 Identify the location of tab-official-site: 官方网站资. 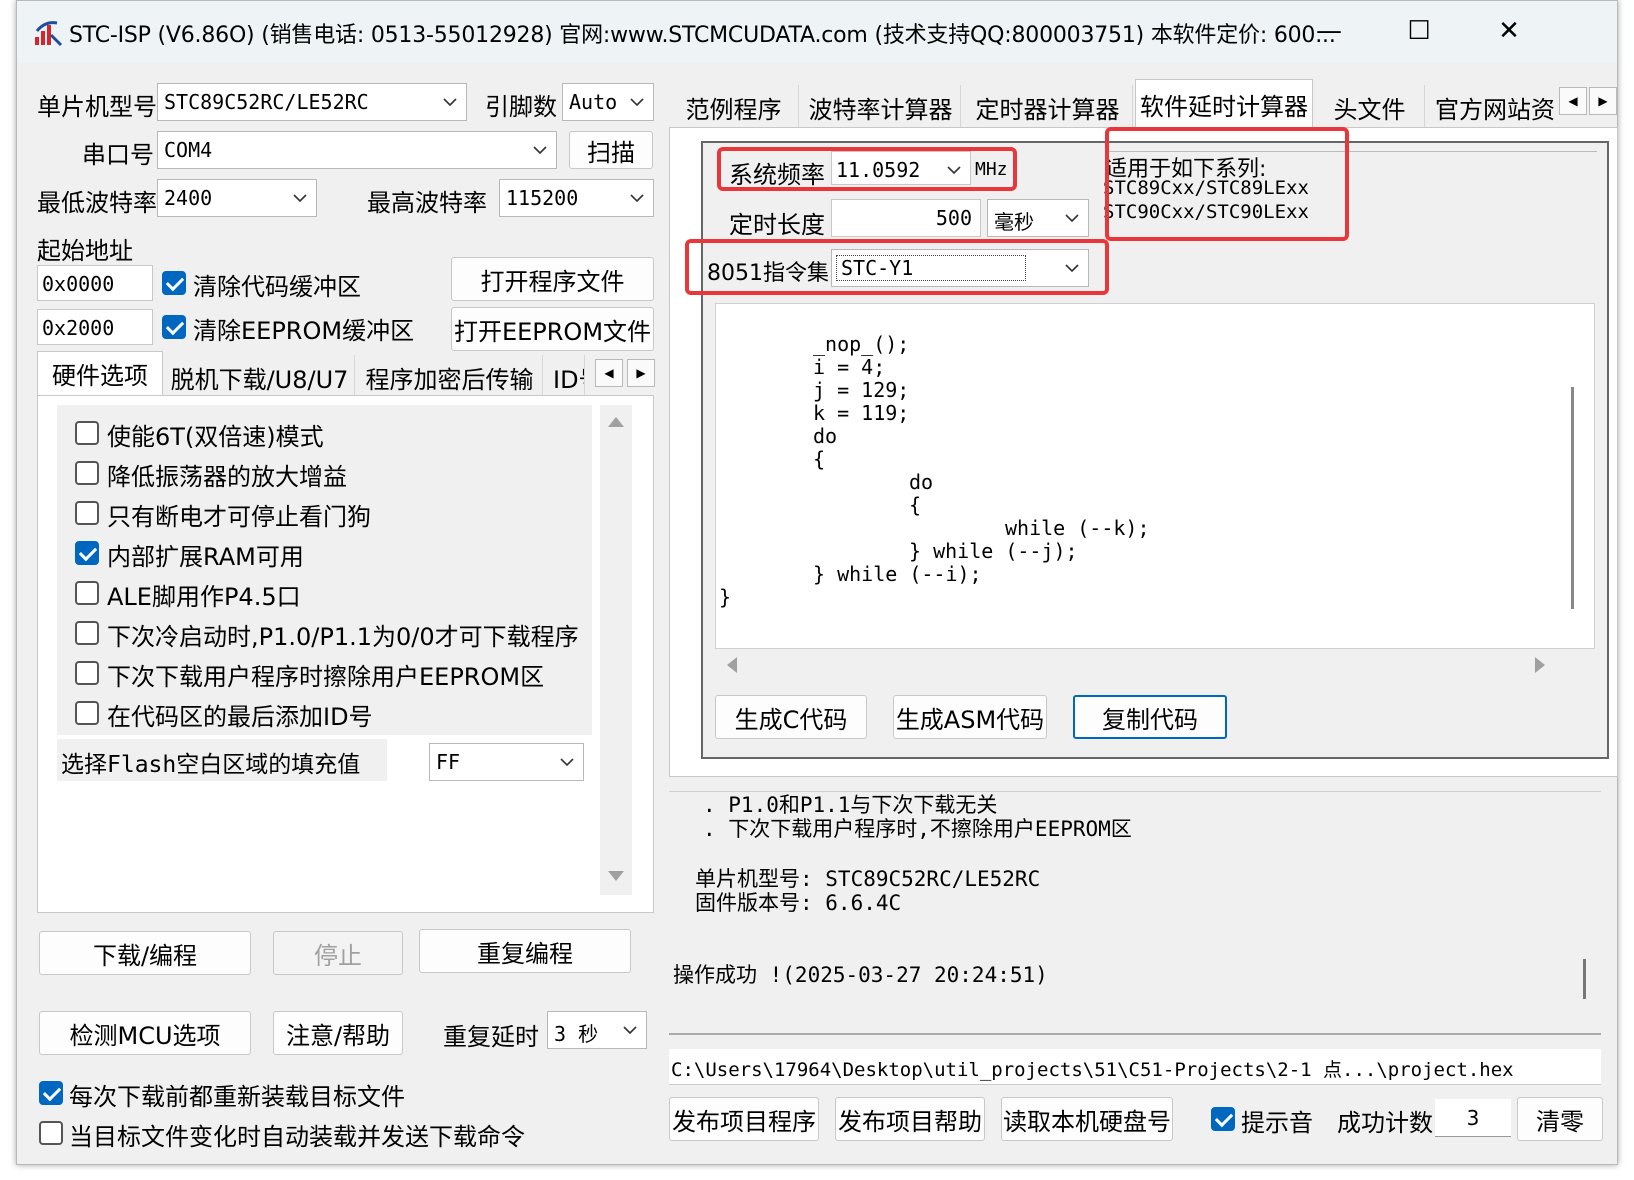
(1493, 107).